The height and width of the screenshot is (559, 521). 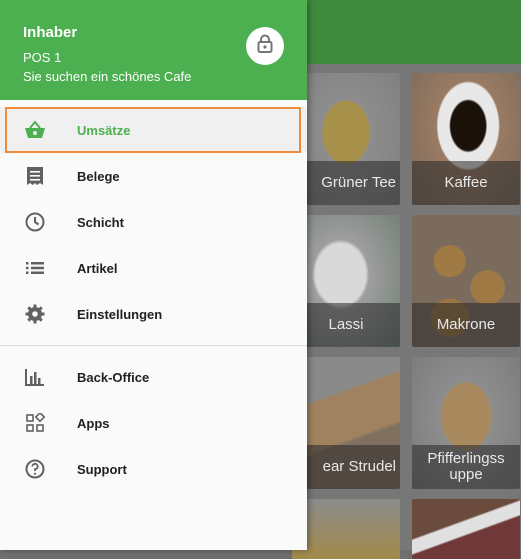 What do you see at coordinates (35, 423) in the screenshot?
I see `apps-icon` at bounding box center [35, 423].